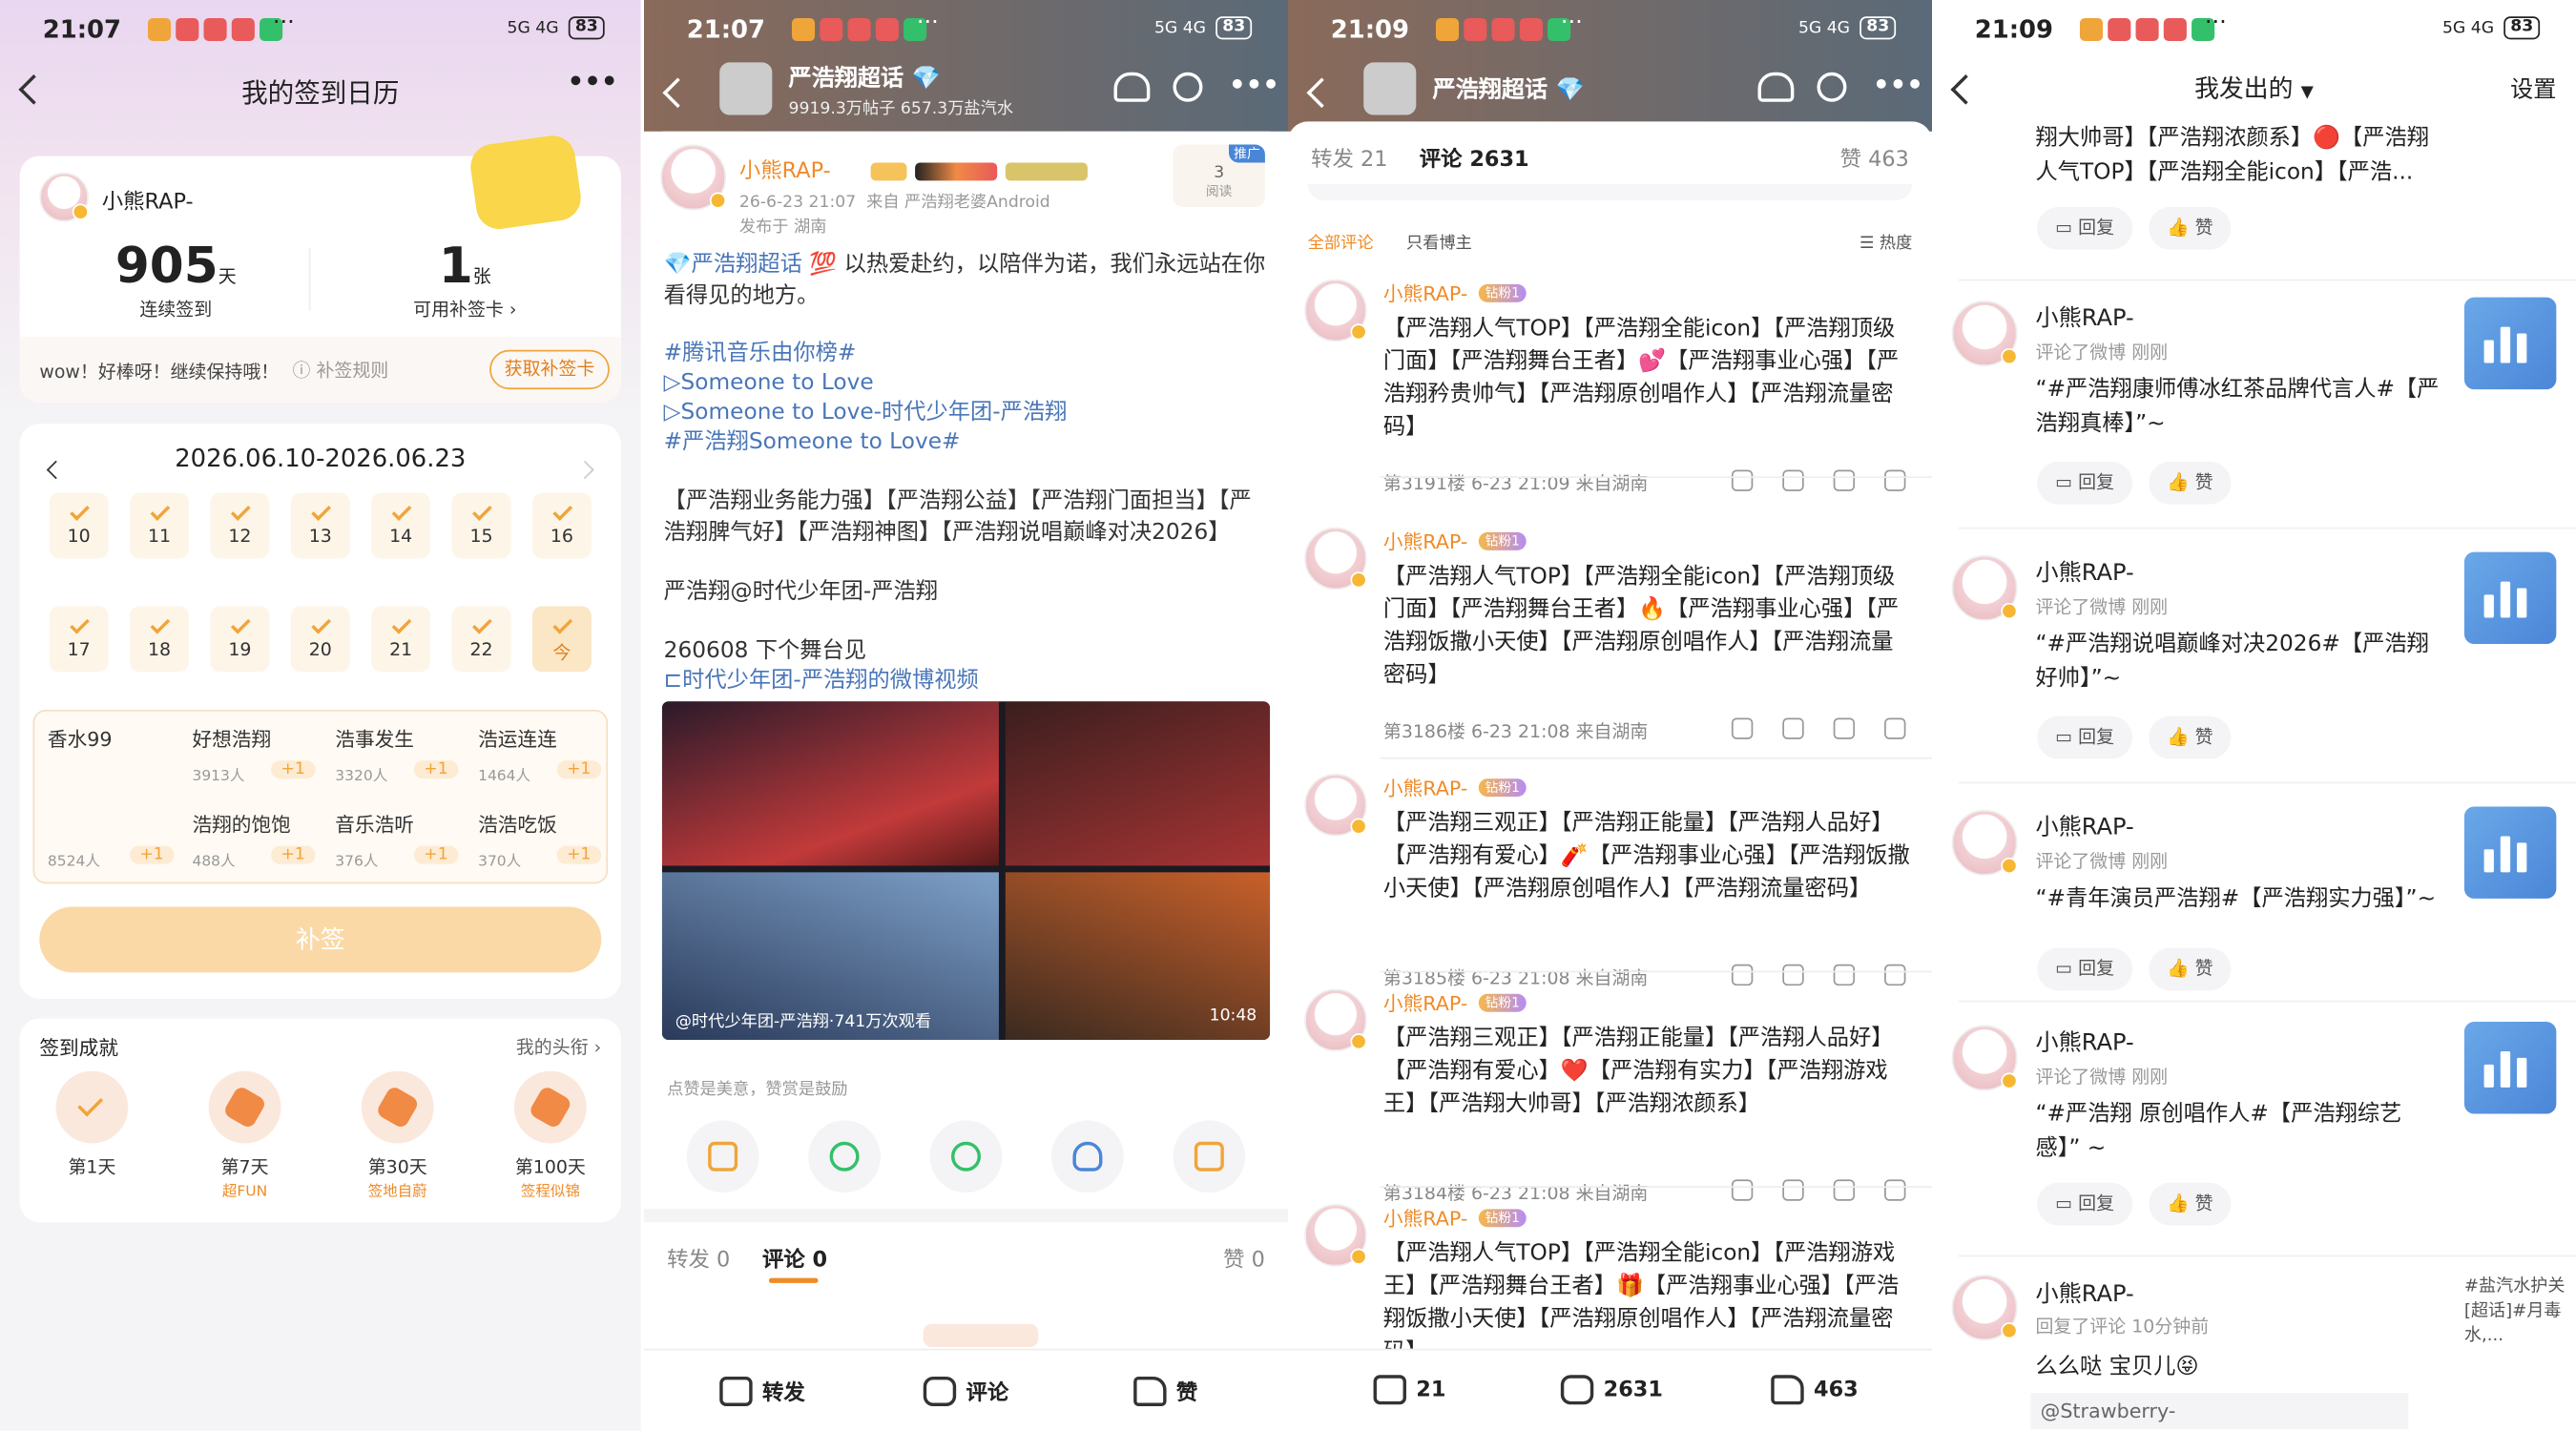 The height and width of the screenshot is (1431, 2576). Describe the element at coordinates (481, 639) in the screenshot. I see `day-cell: 22` at that location.